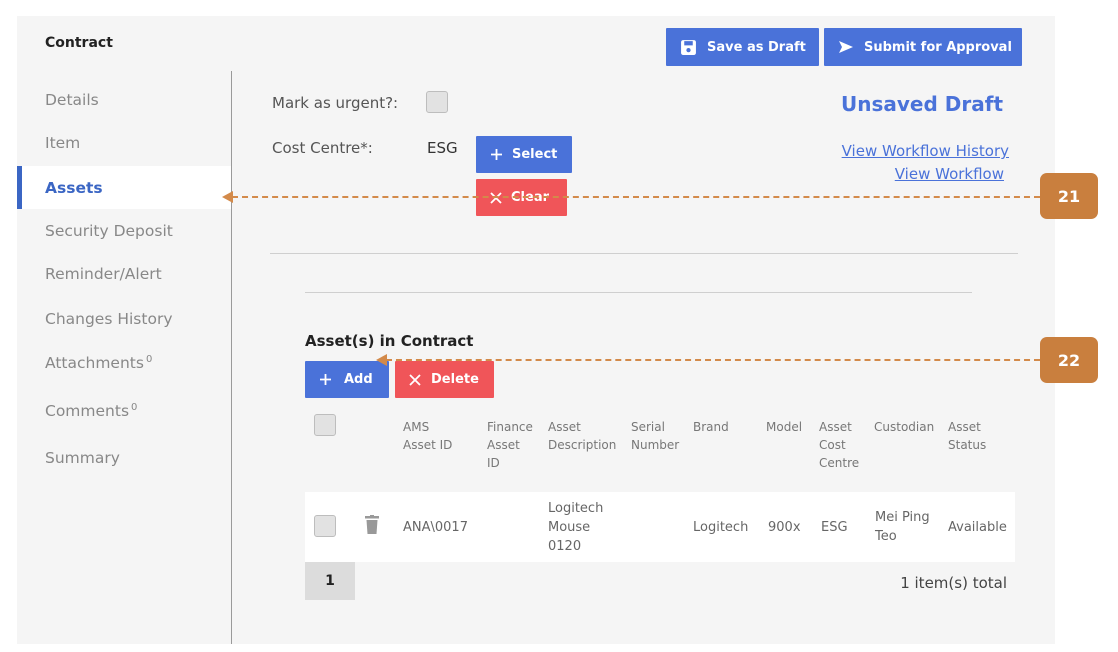 This screenshot has height=652, width=1118. What do you see at coordinates (535, 154) in the screenshot?
I see `select-label: Select` at bounding box center [535, 154].